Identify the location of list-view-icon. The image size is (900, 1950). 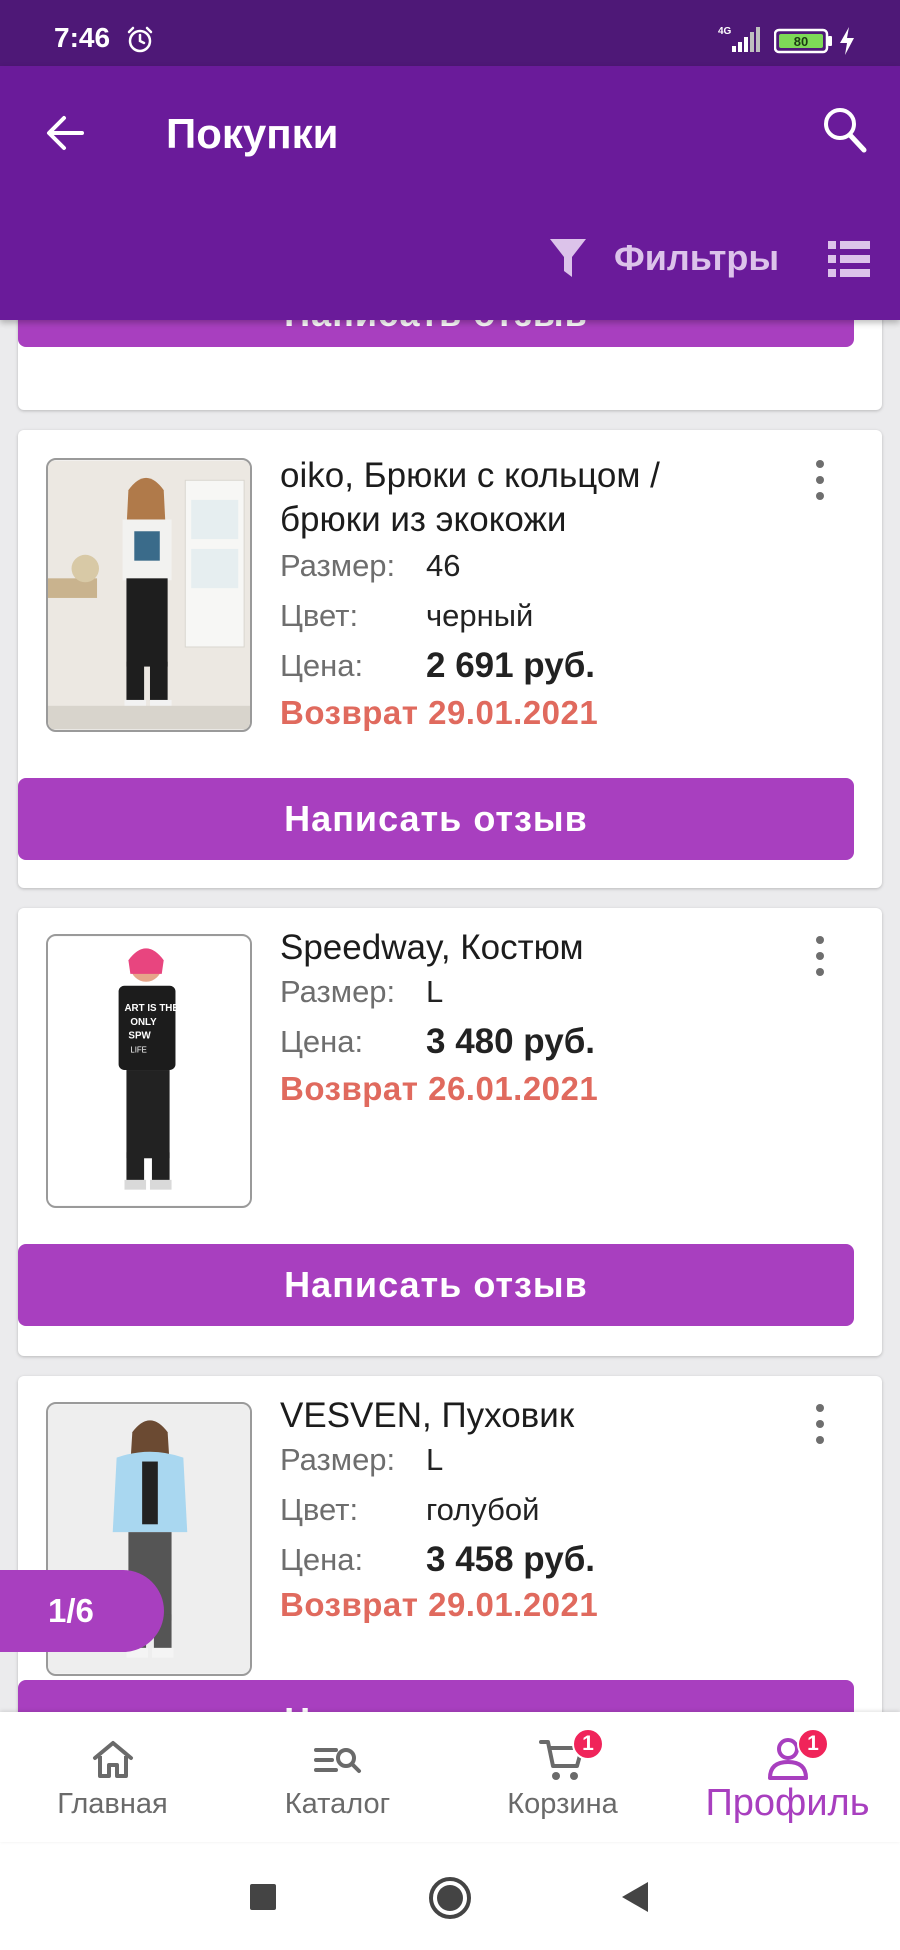
(849, 259).